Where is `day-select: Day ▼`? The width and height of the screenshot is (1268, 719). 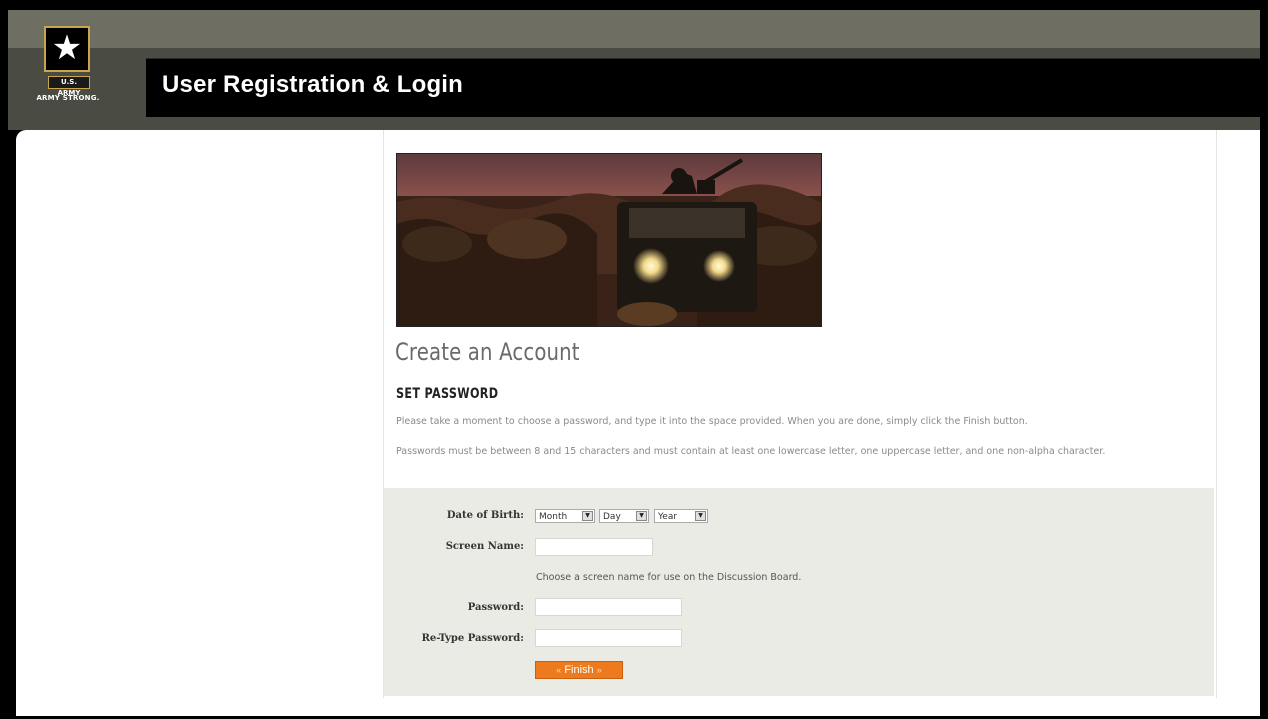
day-select: Day ▼ is located at coordinates (624, 516).